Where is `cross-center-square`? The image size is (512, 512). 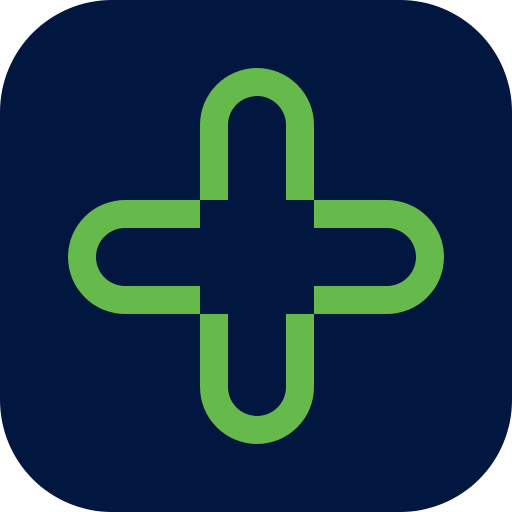 cross-center-square is located at coordinates (257, 257).